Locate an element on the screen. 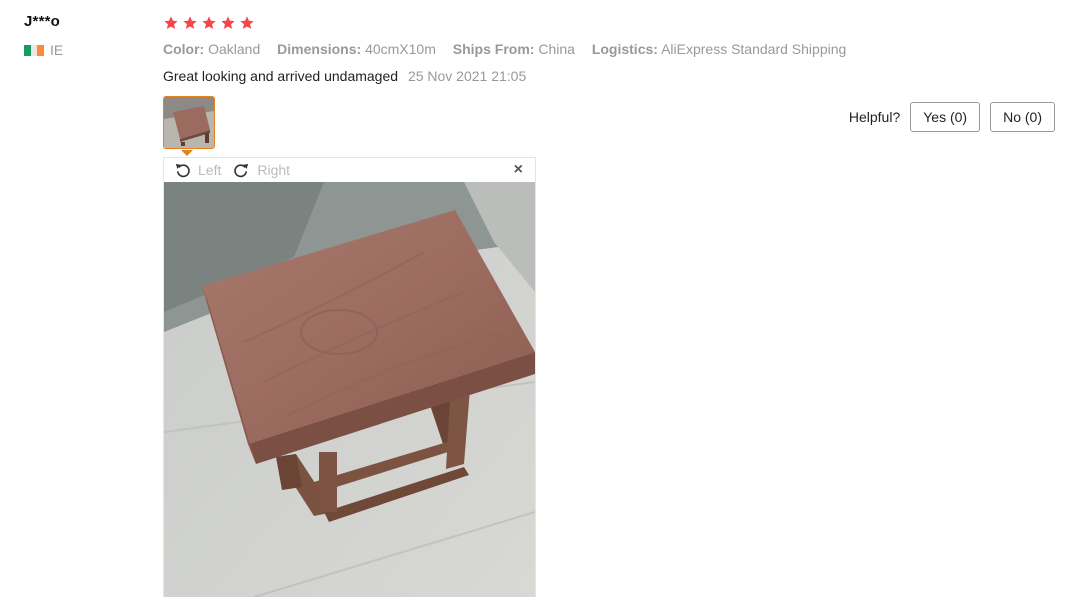 The height and width of the screenshot is (607, 1065). reviewer-info: J***o IE is located at coordinates (43, 35).